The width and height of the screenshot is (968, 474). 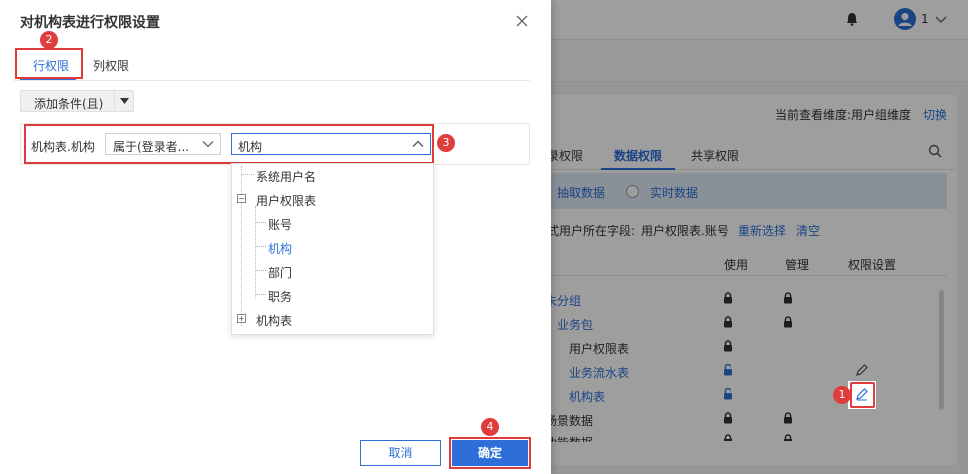 What do you see at coordinates (114, 101) in the screenshot?
I see `add-button-divider` at bounding box center [114, 101].